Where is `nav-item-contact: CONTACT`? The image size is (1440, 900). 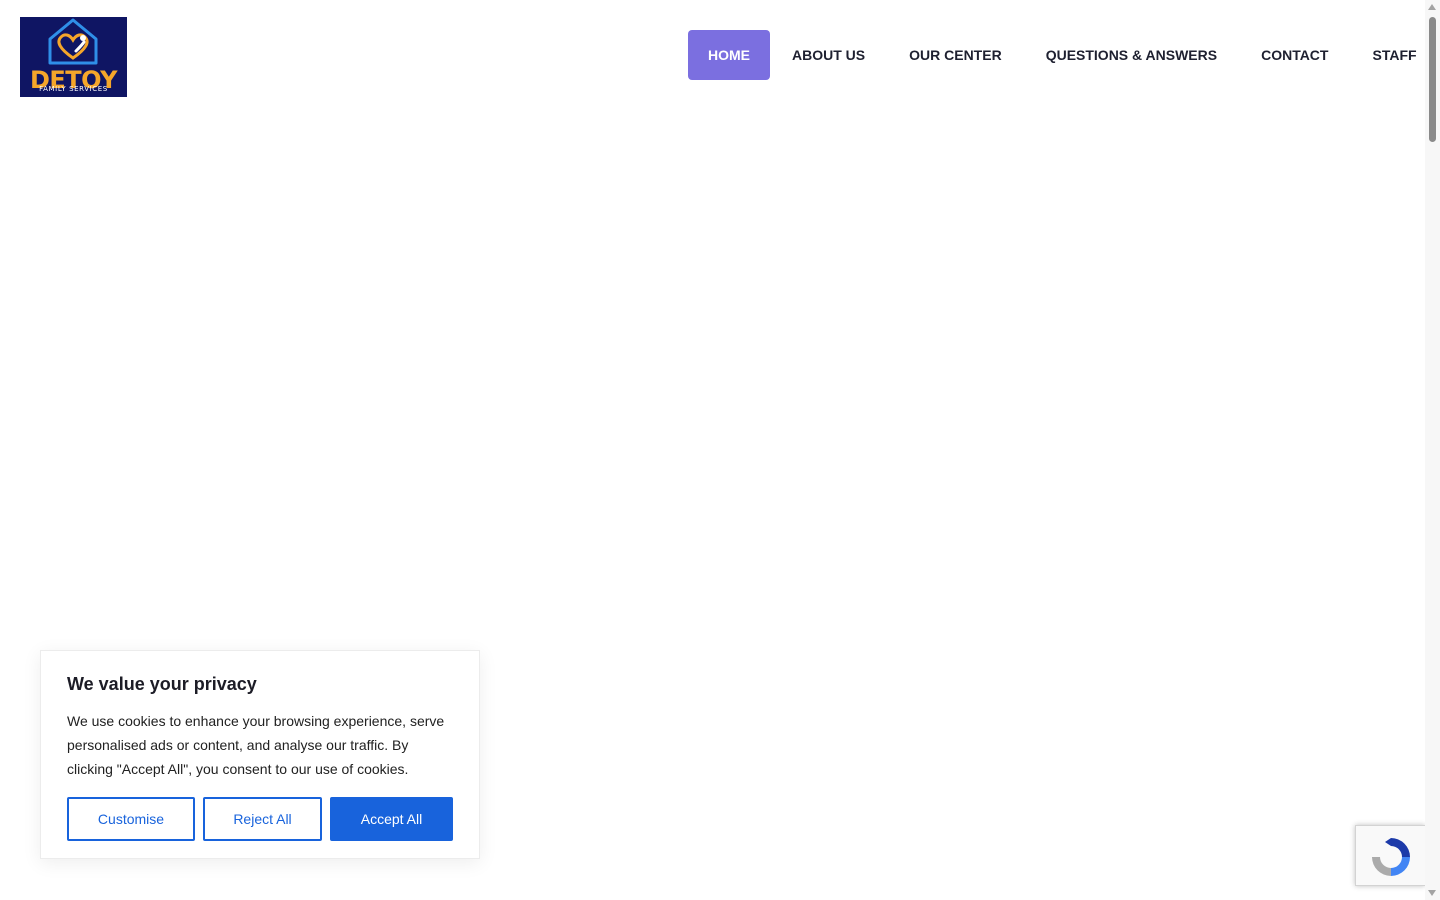
nav-item-contact: CONTACT is located at coordinates (1294, 55).